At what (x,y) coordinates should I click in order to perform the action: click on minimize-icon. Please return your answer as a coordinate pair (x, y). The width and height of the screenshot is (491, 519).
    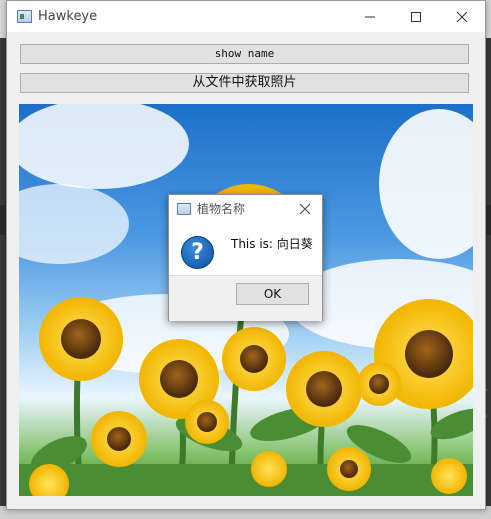
    Looking at the image, I should click on (370, 17).